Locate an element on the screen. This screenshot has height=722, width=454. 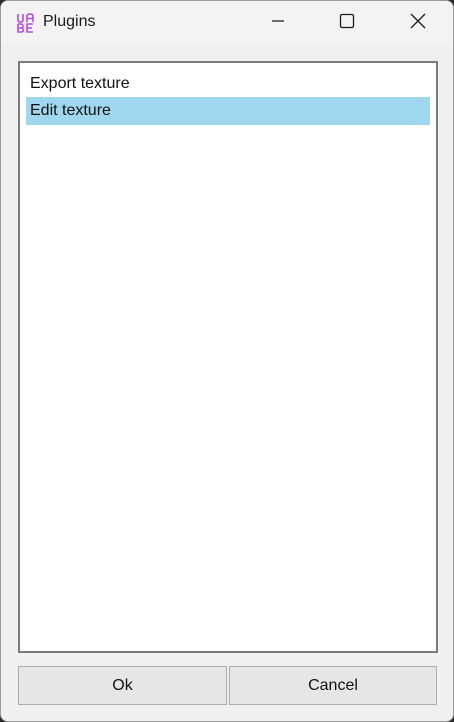
window-title: Plugins is located at coordinates (69, 21).